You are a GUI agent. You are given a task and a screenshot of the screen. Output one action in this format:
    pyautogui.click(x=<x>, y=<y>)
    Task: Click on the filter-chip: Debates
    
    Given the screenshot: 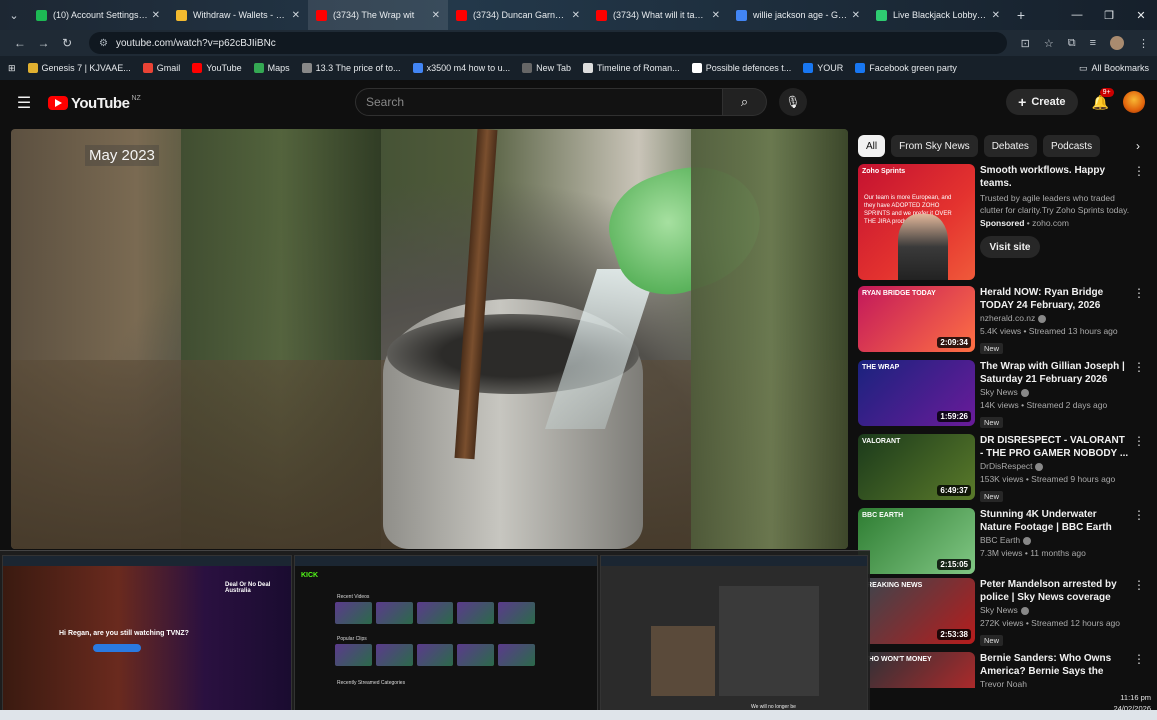 What is the action you would take?
    pyautogui.click(x=1010, y=146)
    